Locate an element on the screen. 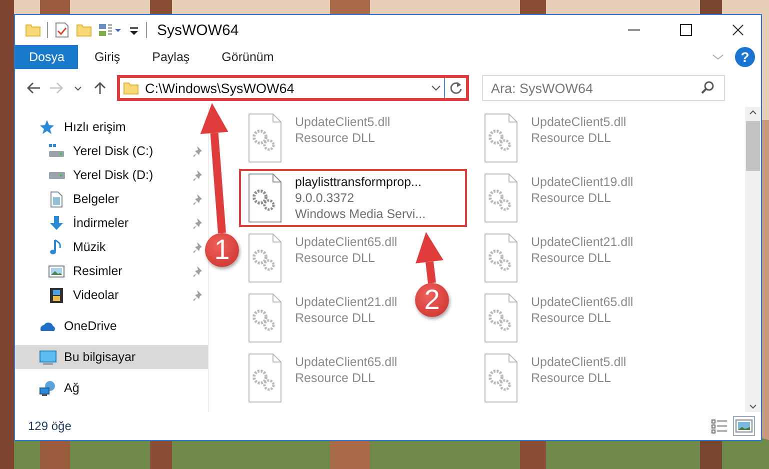 The height and width of the screenshot is (469, 769). large-buttons-view-icon is located at coordinates (744, 426).